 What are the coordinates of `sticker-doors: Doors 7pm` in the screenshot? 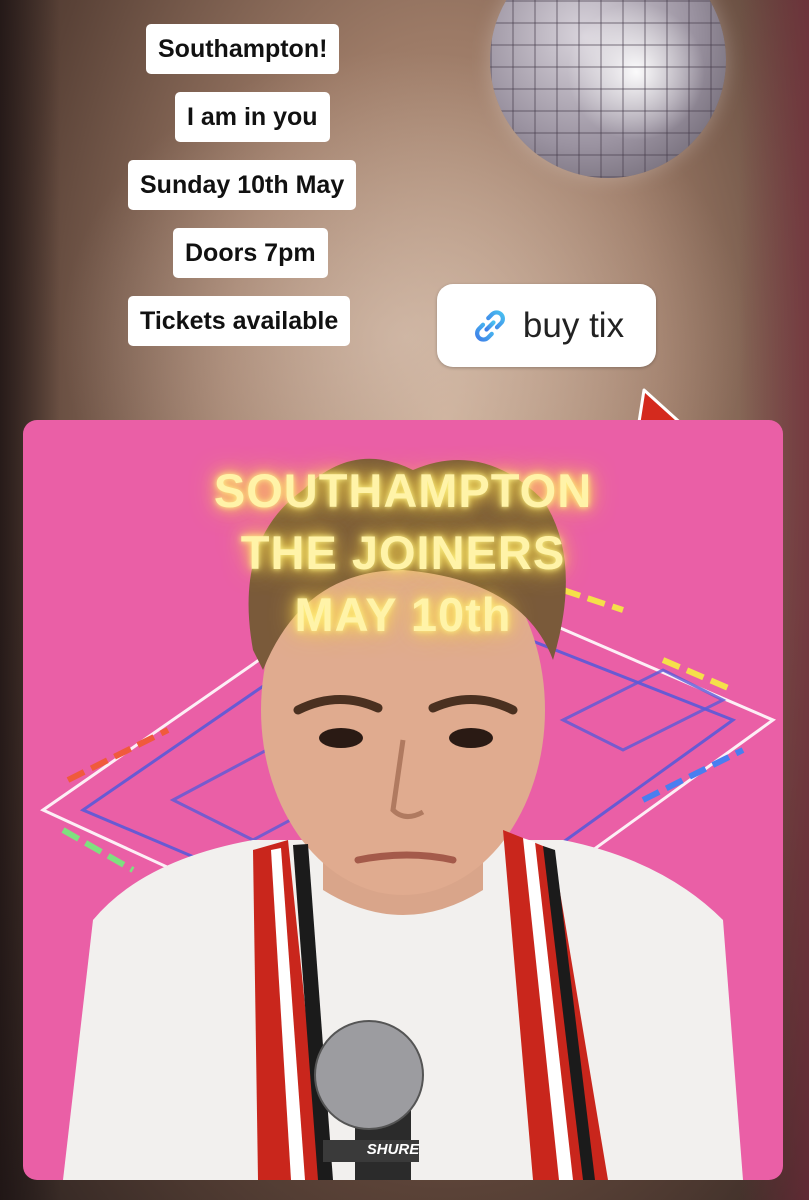 It's located at (250, 253).